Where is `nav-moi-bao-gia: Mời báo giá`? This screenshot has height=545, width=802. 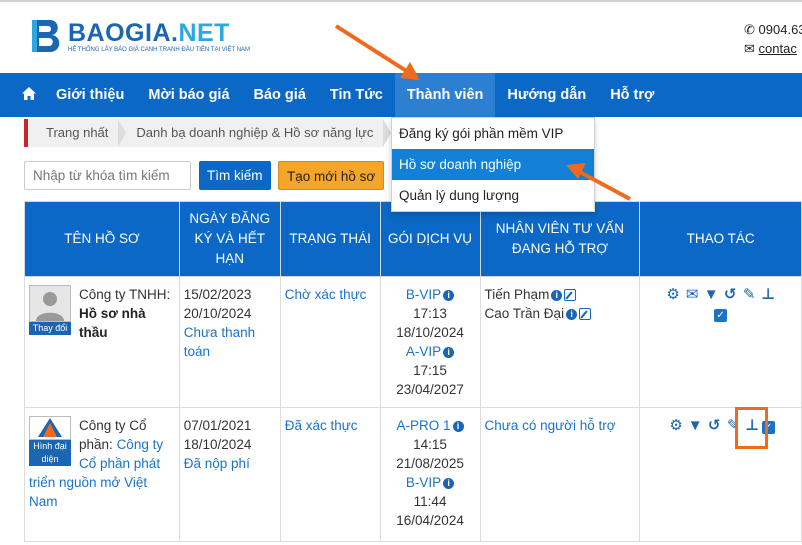 nav-moi-bao-gia: Mời báo giá is located at coordinates (188, 95).